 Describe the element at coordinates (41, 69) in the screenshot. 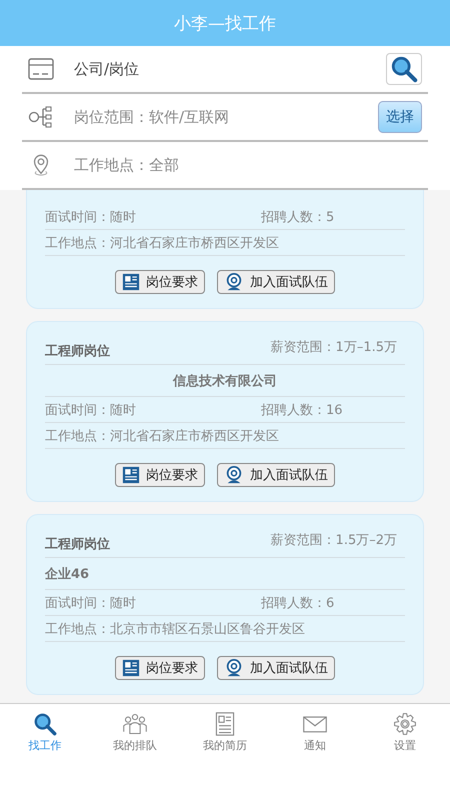

I see `card-icon` at that location.